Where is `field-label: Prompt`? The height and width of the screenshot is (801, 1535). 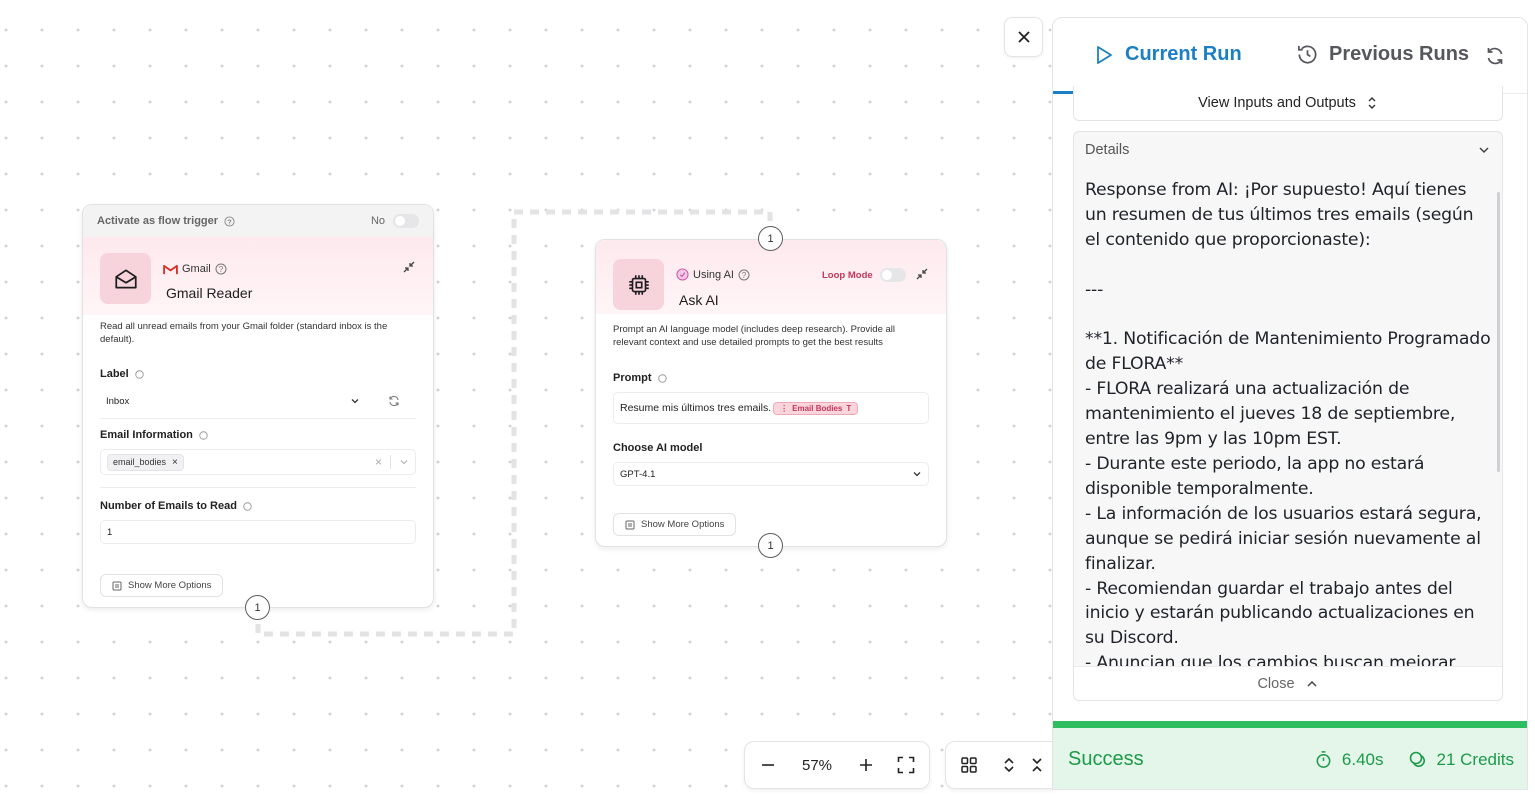 field-label: Prompt is located at coordinates (632, 378).